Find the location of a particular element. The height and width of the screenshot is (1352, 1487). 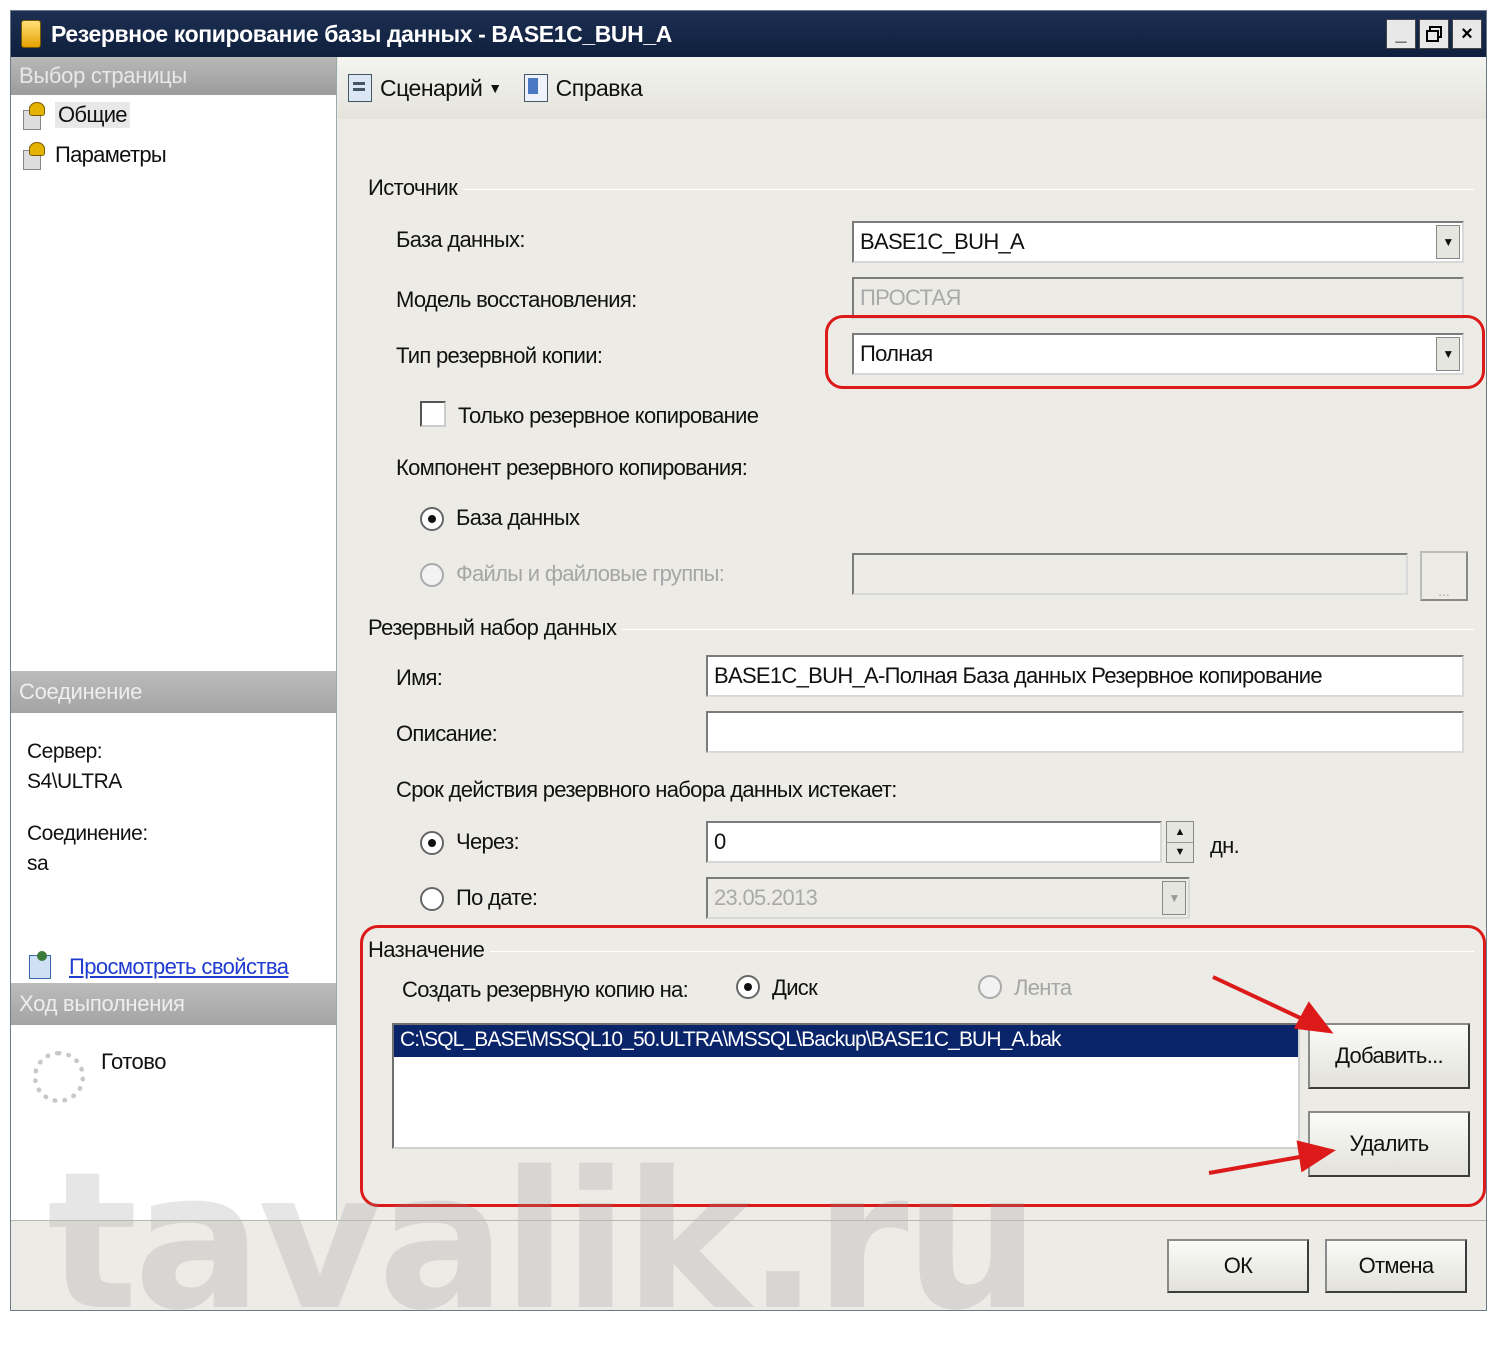

arrow-icon is located at coordinates (1272, 1075).